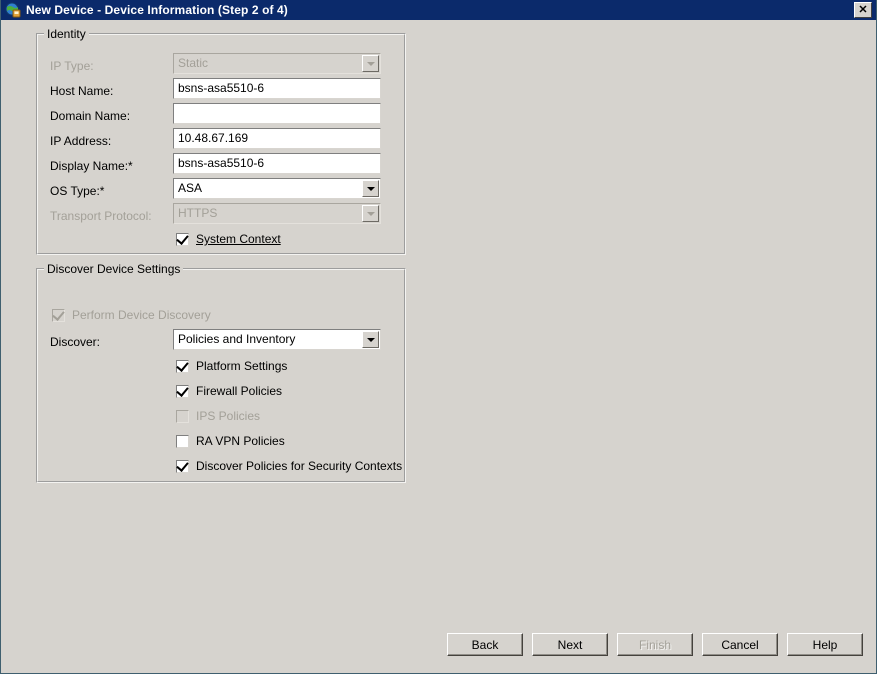 Image resolution: width=877 pixels, height=674 pixels. I want to click on perform-device-discovery-checkbox: Perform Device Discovery, so click(131, 314).